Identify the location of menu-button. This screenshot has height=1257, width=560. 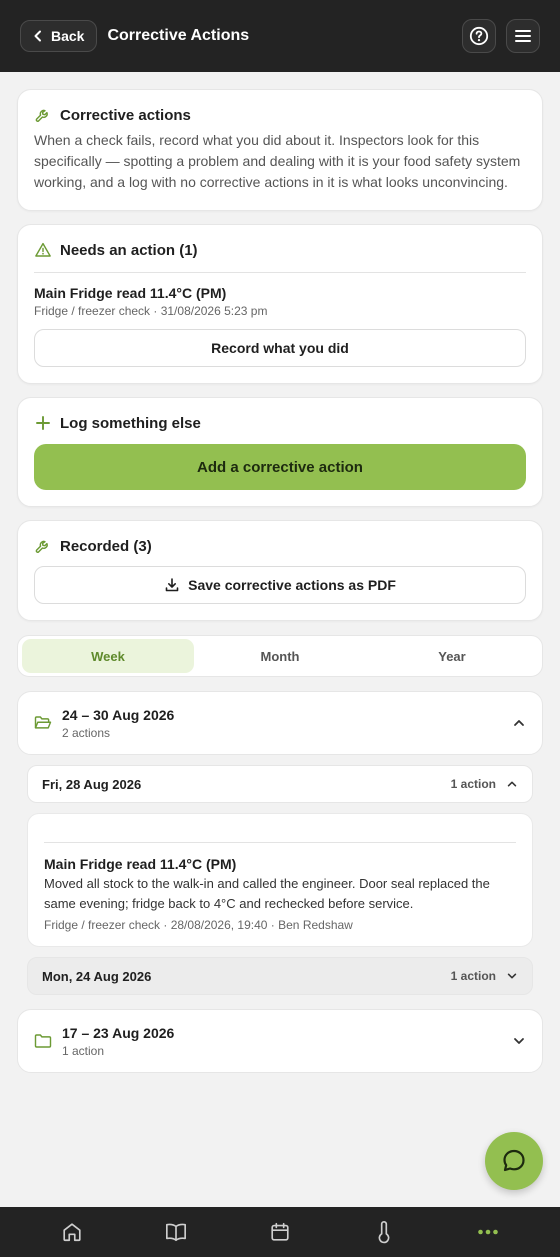
(523, 36).